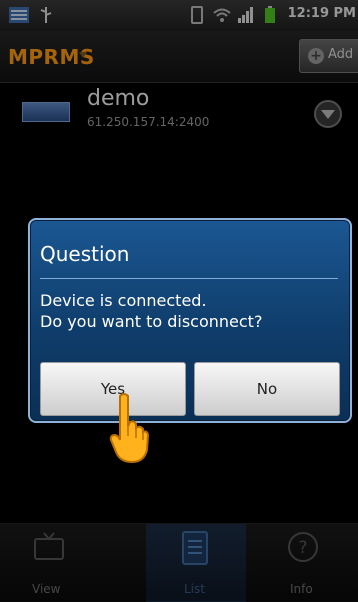 Image resolution: width=358 pixels, height=602 pixels. Describe the element at coordinates (129, 428) in the screenshot. I see `pointer-hand-icon` at that location.